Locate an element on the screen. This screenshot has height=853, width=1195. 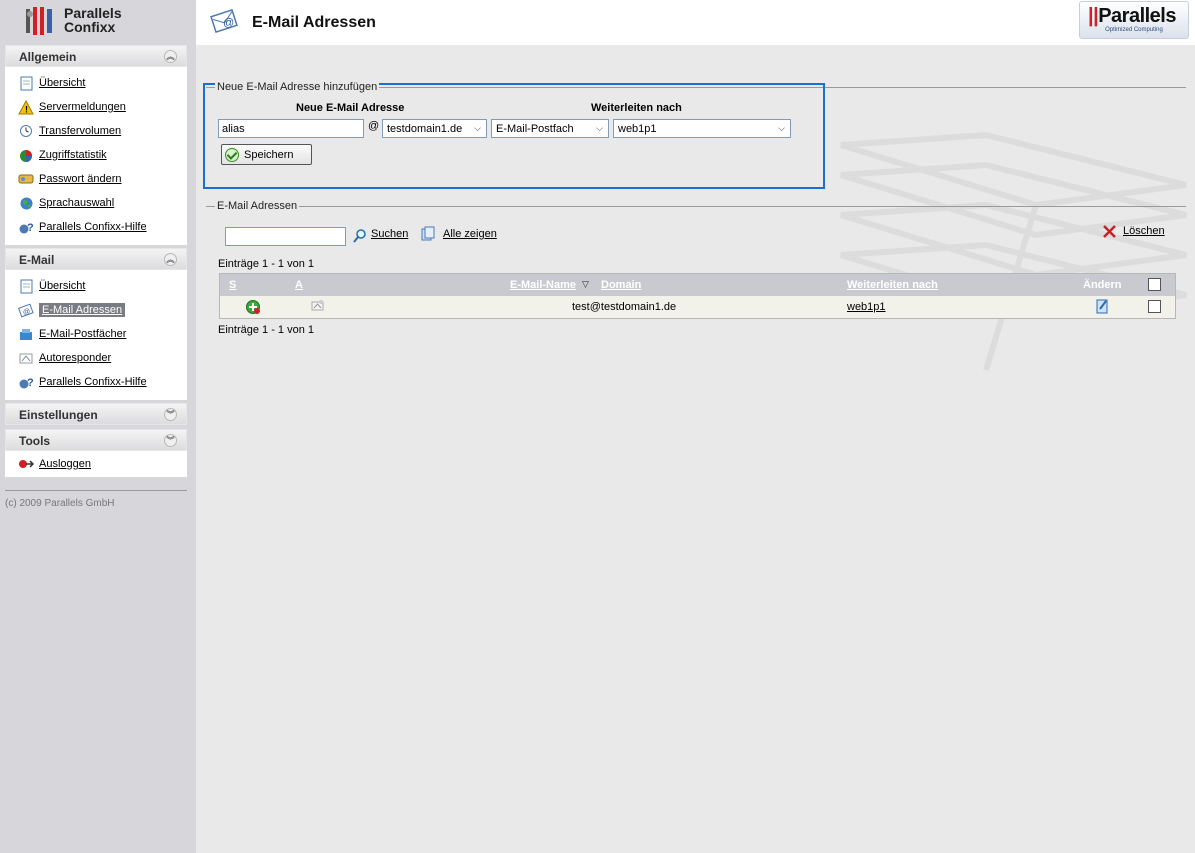
parallels-bars-icon: || is located at coordinates (1093, 16).